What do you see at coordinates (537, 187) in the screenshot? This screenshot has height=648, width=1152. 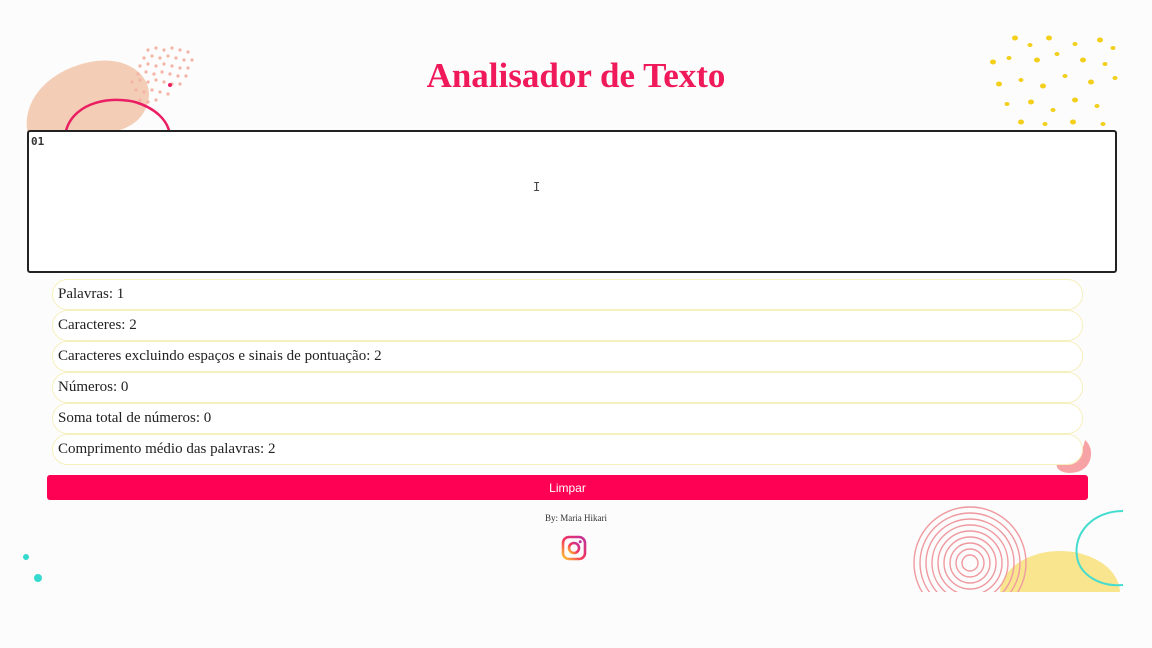 I see `text-cursor-icon: I` at bounding box center [537, 187].